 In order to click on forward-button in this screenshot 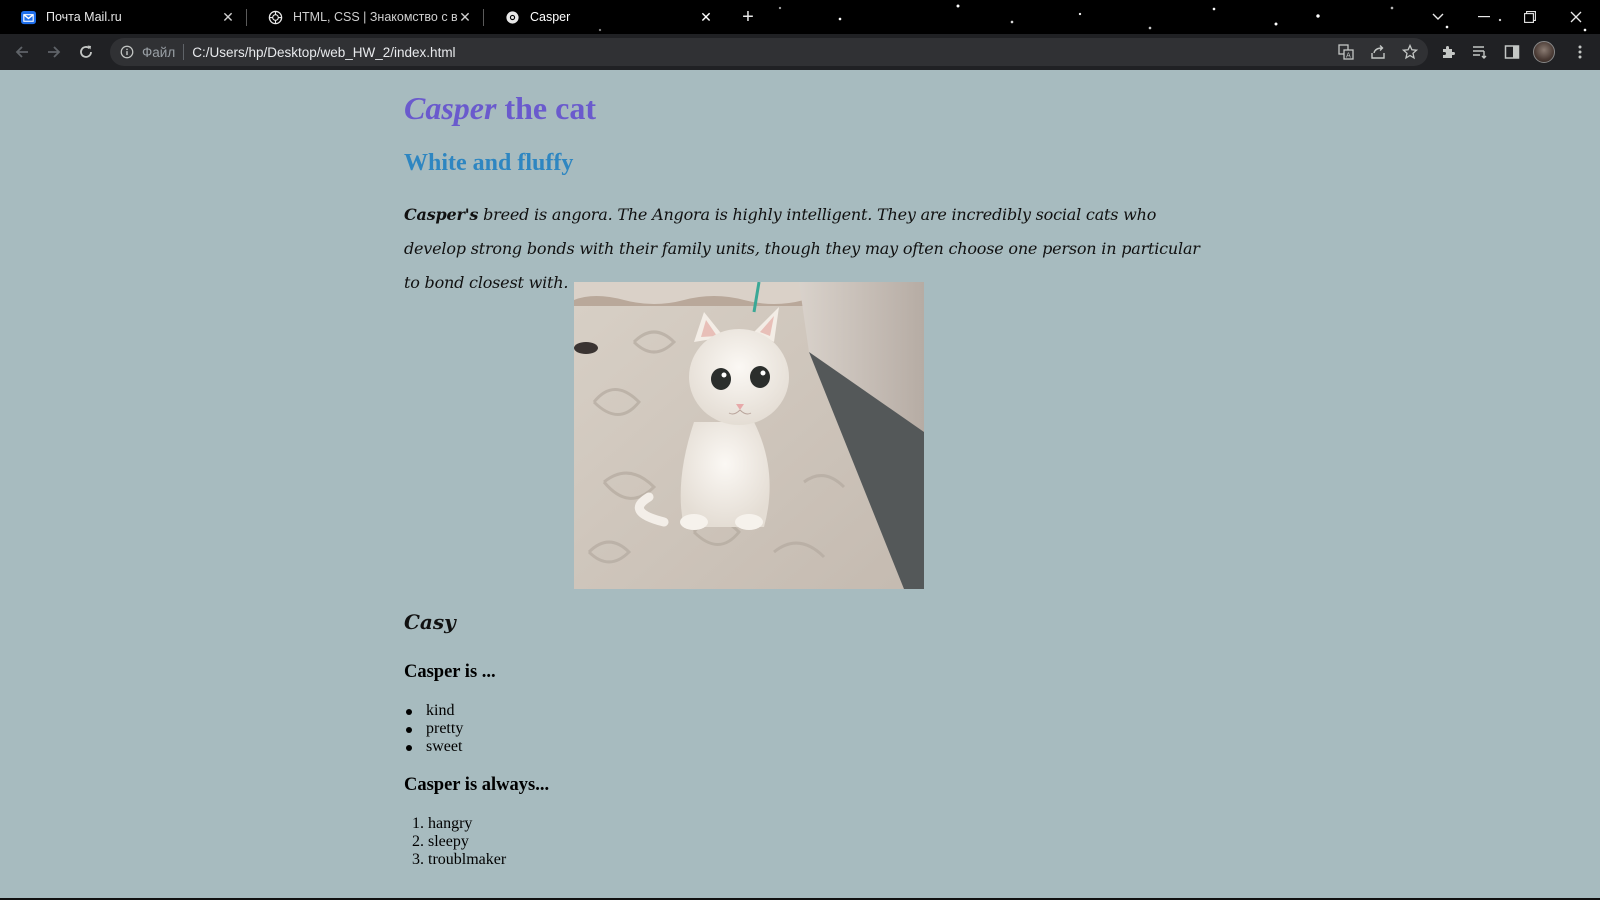, I will do `click(54, 52)`.